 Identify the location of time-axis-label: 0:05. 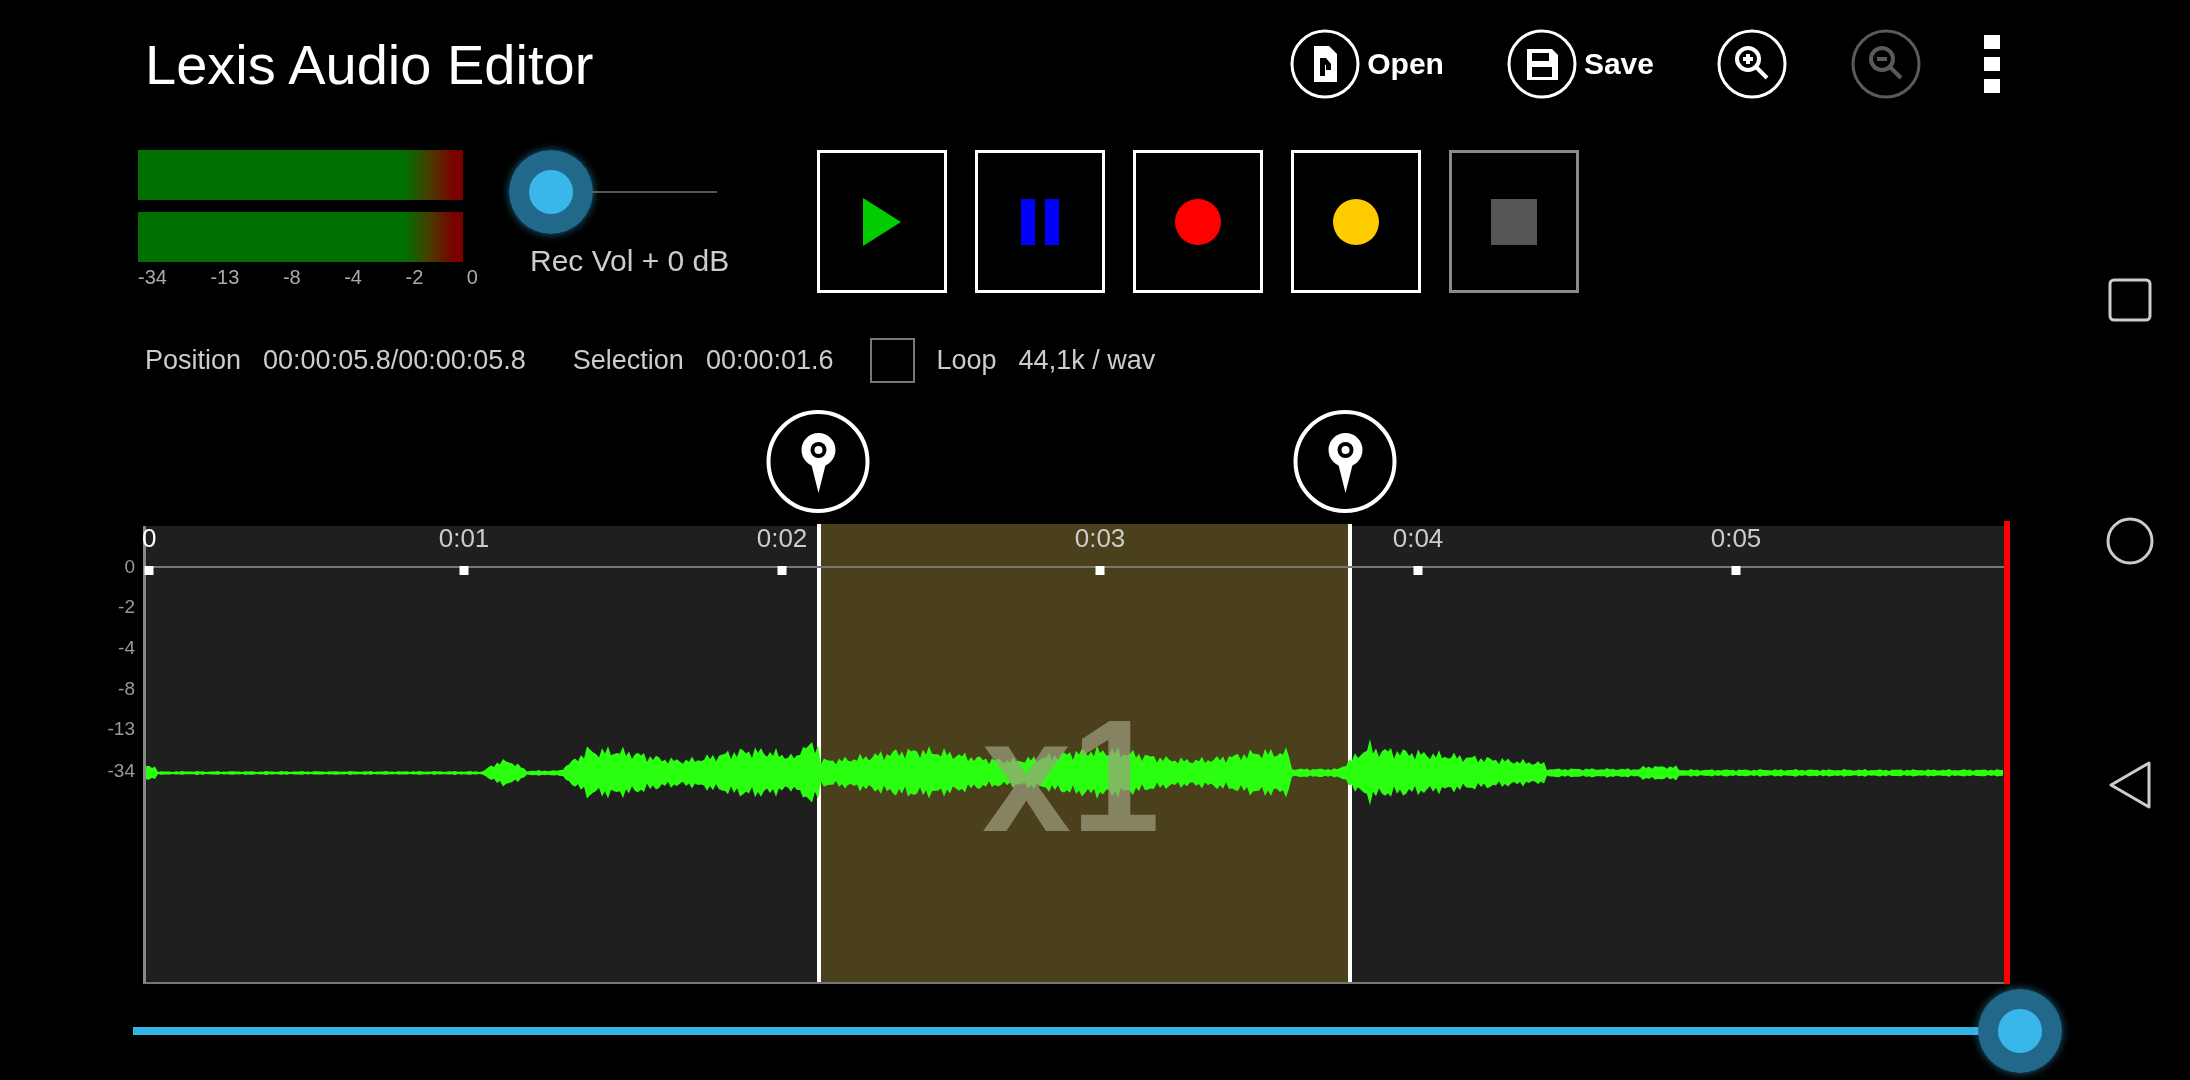
(1736, 538).